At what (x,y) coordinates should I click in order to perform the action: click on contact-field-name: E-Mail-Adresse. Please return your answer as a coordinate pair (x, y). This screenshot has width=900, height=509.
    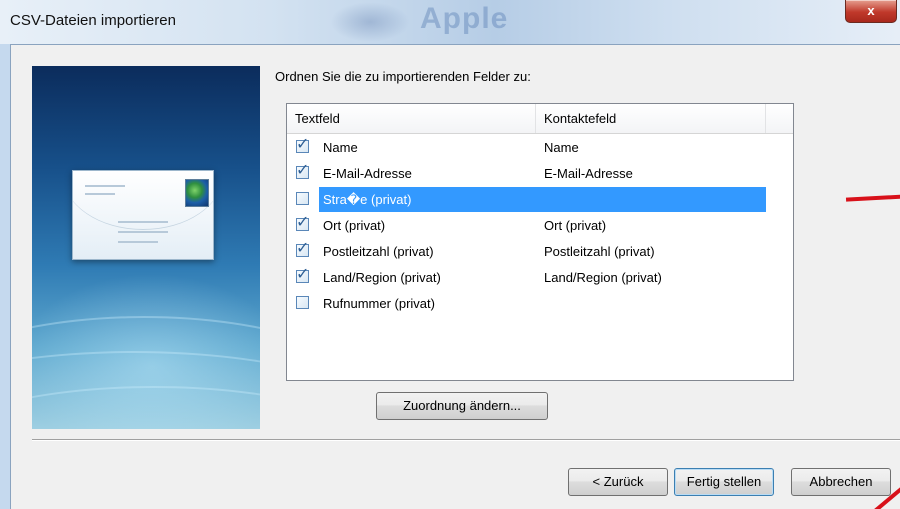
    Looking at the image, I should click on (588, 173).